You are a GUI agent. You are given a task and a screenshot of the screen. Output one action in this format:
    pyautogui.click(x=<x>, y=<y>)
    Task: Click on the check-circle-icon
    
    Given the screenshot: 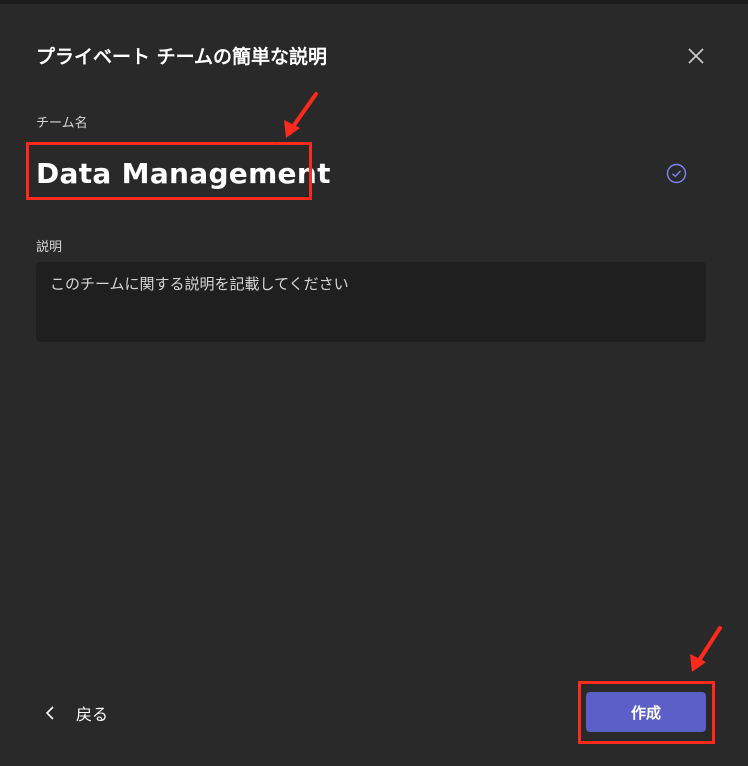 What is the action you would take?
    pyautogui.click(x=676, y=173)
    